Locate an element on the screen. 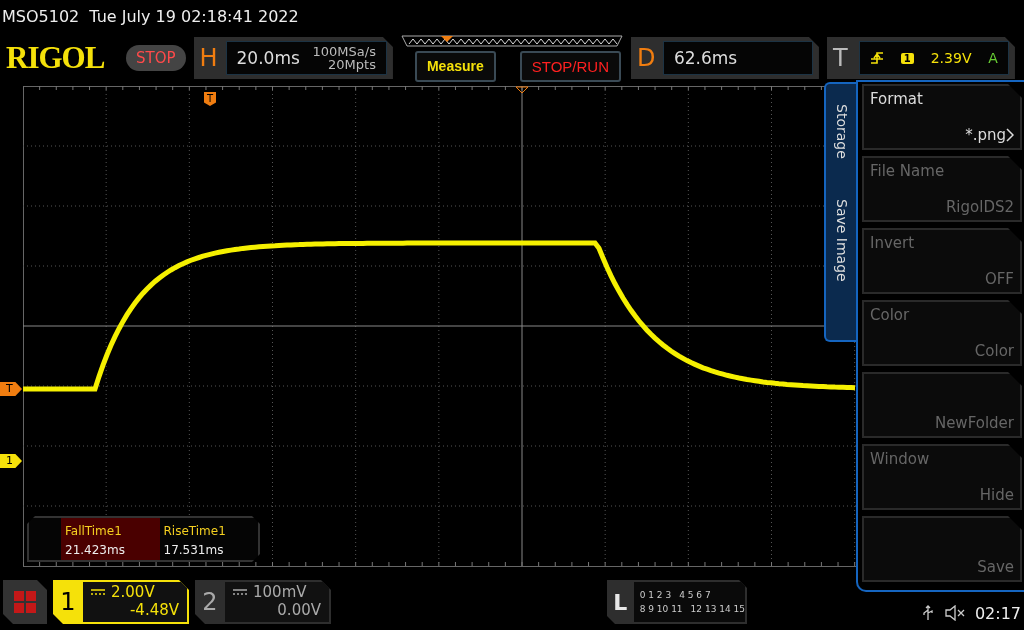 The image size is (1024, 630). digital-channel-numbers: 4 5 6 7 is located at coordinates (695, 595).